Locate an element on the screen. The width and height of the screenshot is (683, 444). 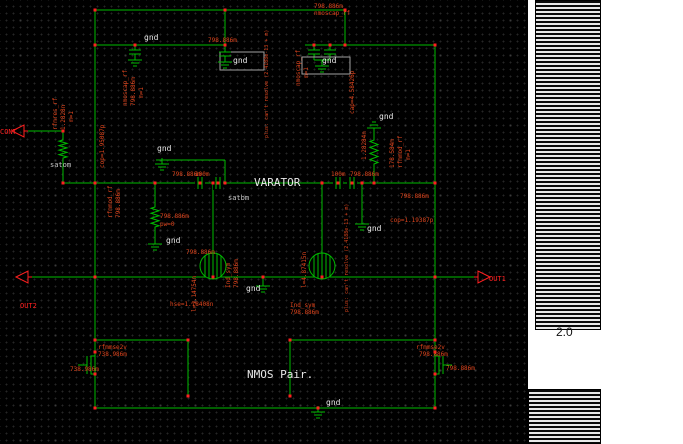
schematic-label: cop=1.95087p is located at coordinates (102, 146).